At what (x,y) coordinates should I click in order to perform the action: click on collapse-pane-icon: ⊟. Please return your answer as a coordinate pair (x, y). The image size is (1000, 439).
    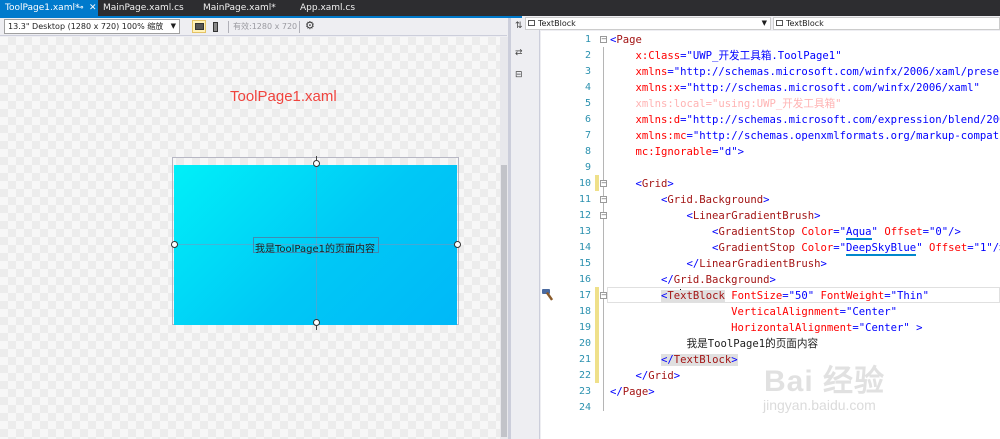
    Looking at the image, I should click on (519, 75).